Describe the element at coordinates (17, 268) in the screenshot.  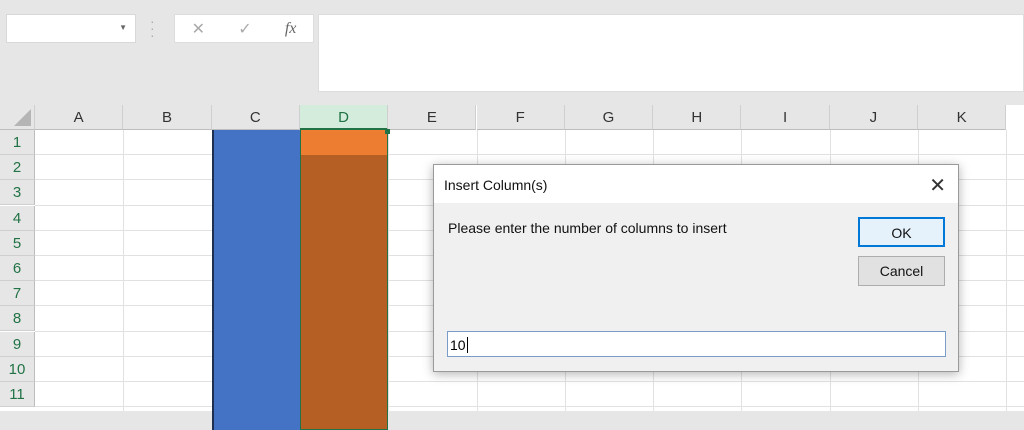
I see `row-header-6: 6` at that location.